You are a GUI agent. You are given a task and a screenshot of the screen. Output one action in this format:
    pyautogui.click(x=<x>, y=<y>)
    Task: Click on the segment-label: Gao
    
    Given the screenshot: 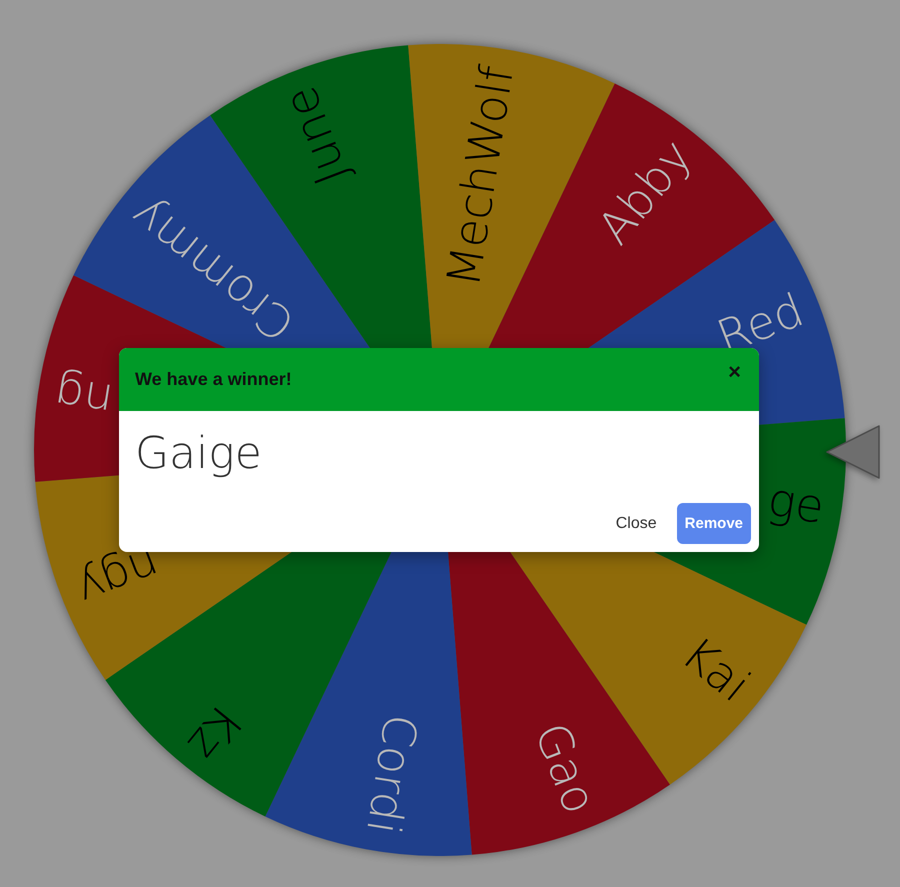 What is the action you would take?
    pyautogui.click(x=566, y=768)
    